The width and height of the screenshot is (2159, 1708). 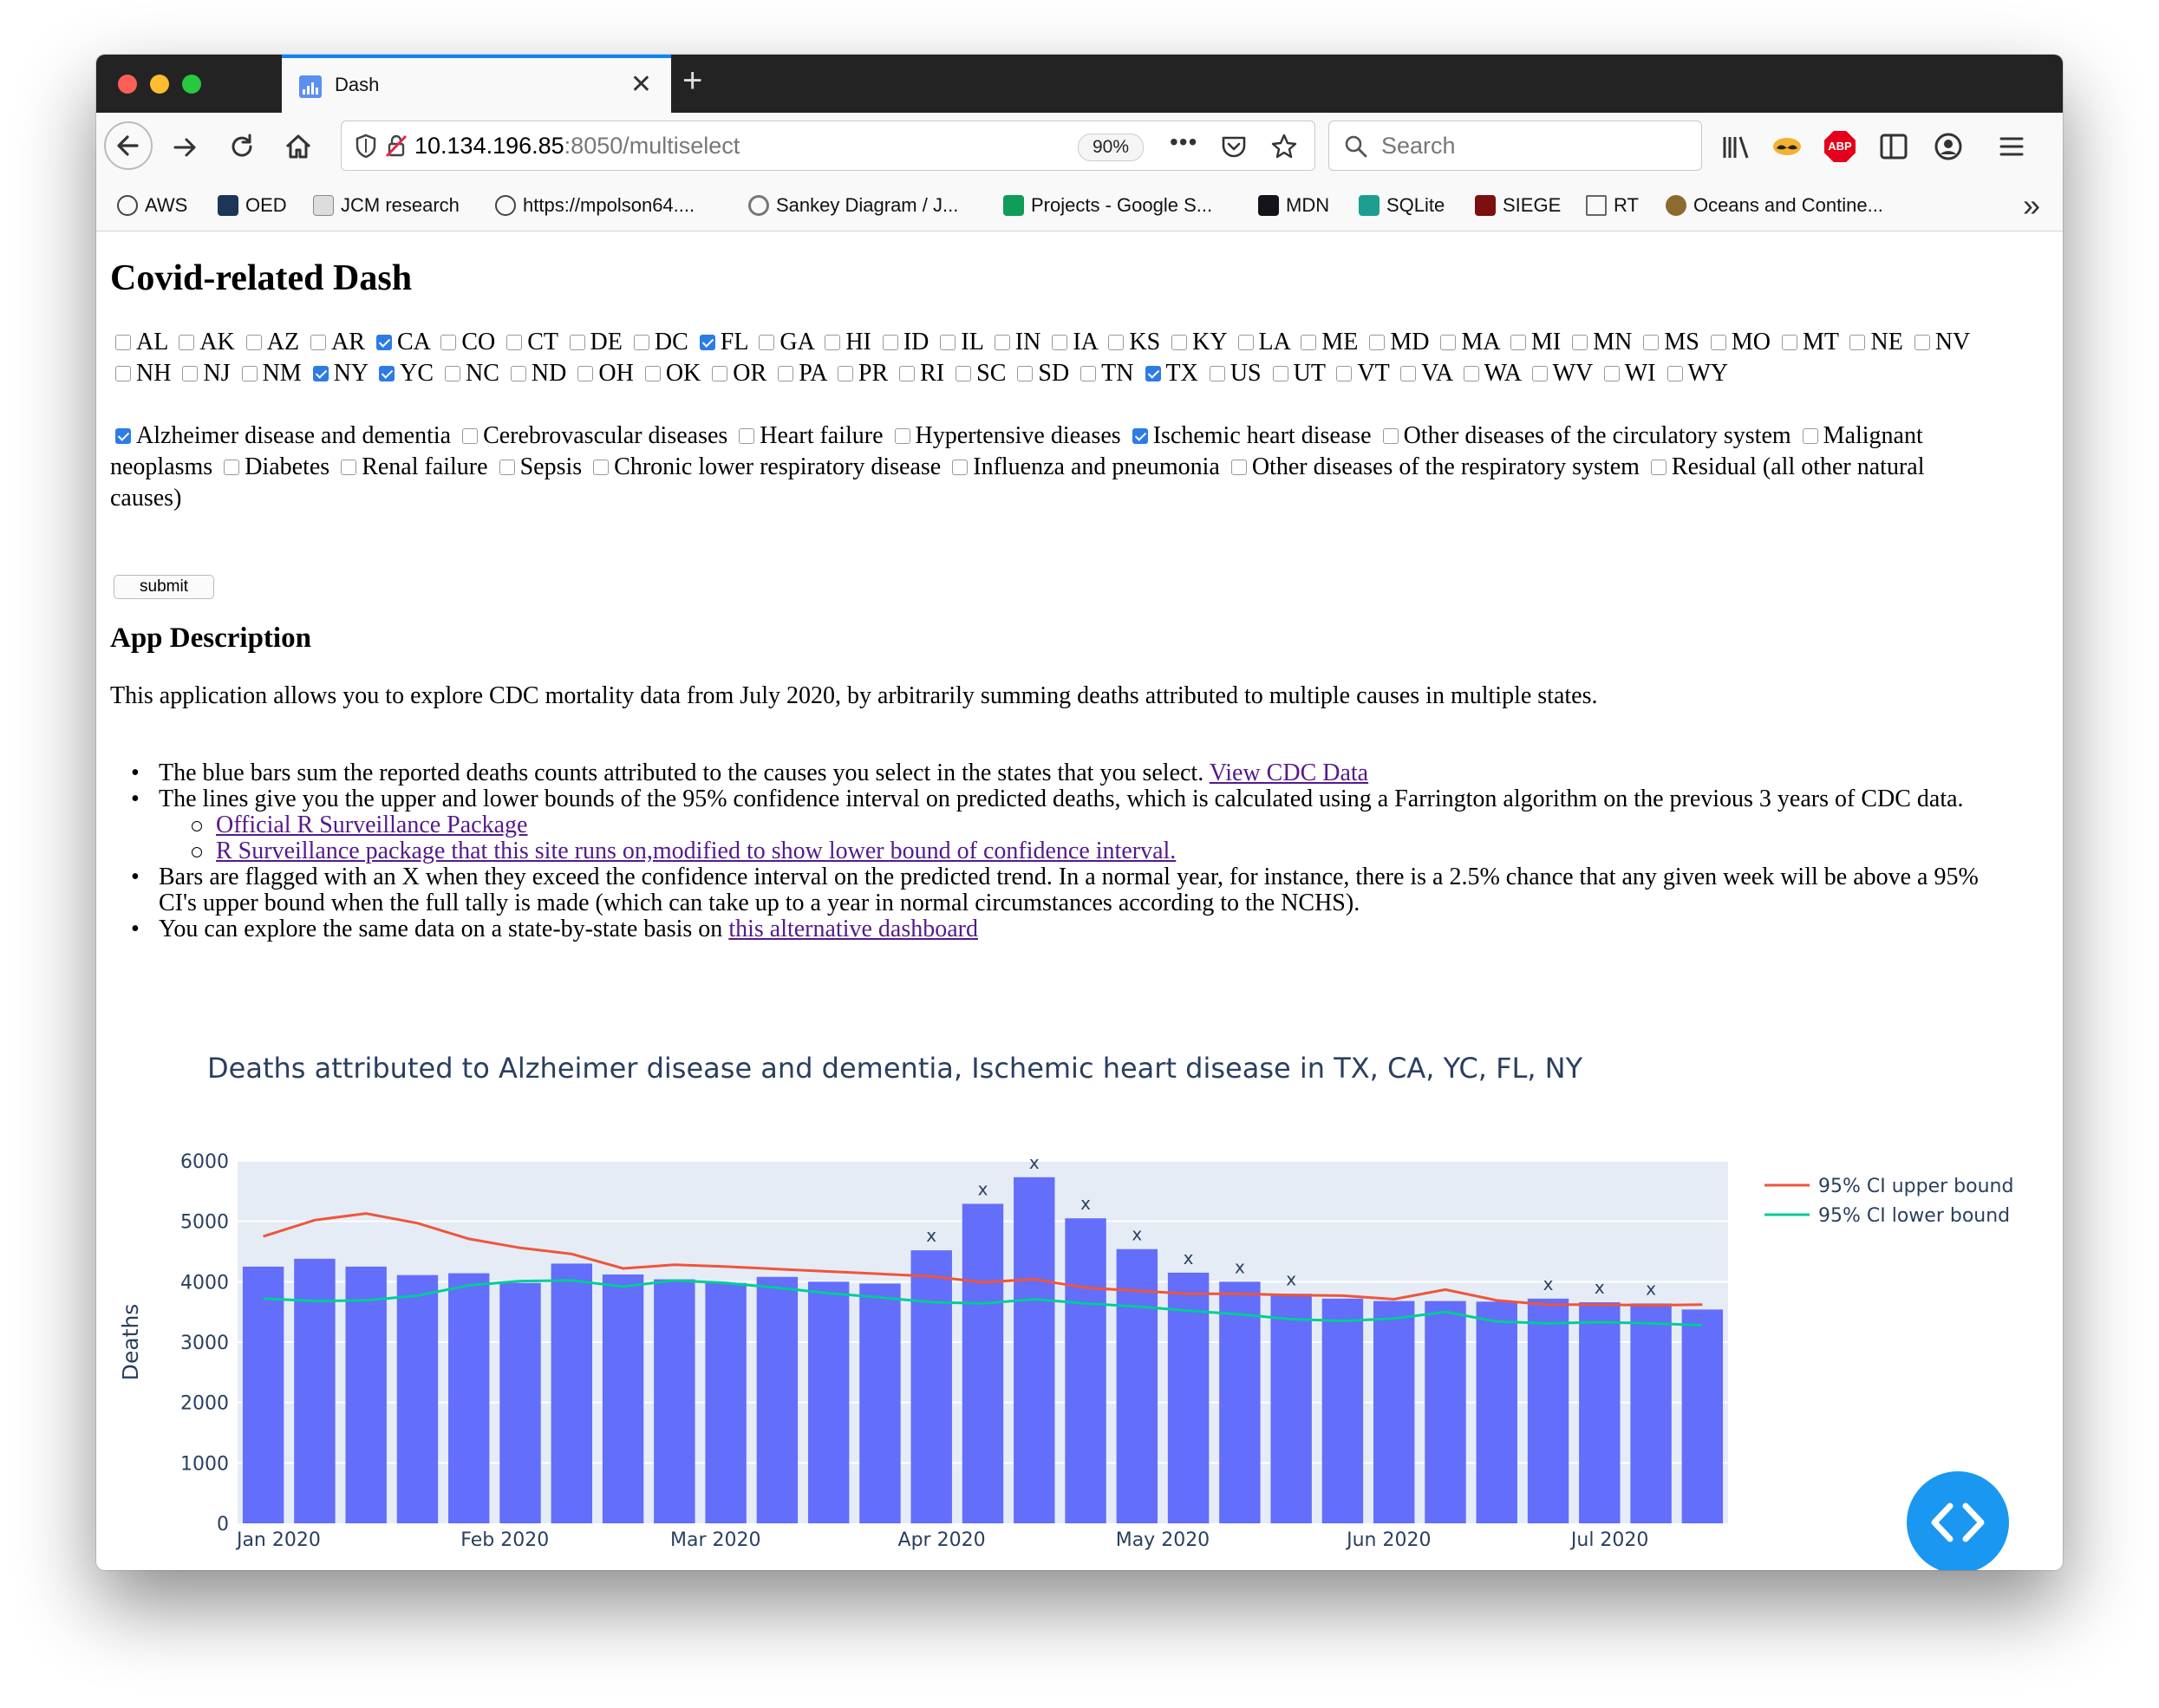 What do you see at coordinates (371, 825) in the screenshot?
I see `official-r-package-link: Official R Surveillance Package` at bounding box center [371, 825].